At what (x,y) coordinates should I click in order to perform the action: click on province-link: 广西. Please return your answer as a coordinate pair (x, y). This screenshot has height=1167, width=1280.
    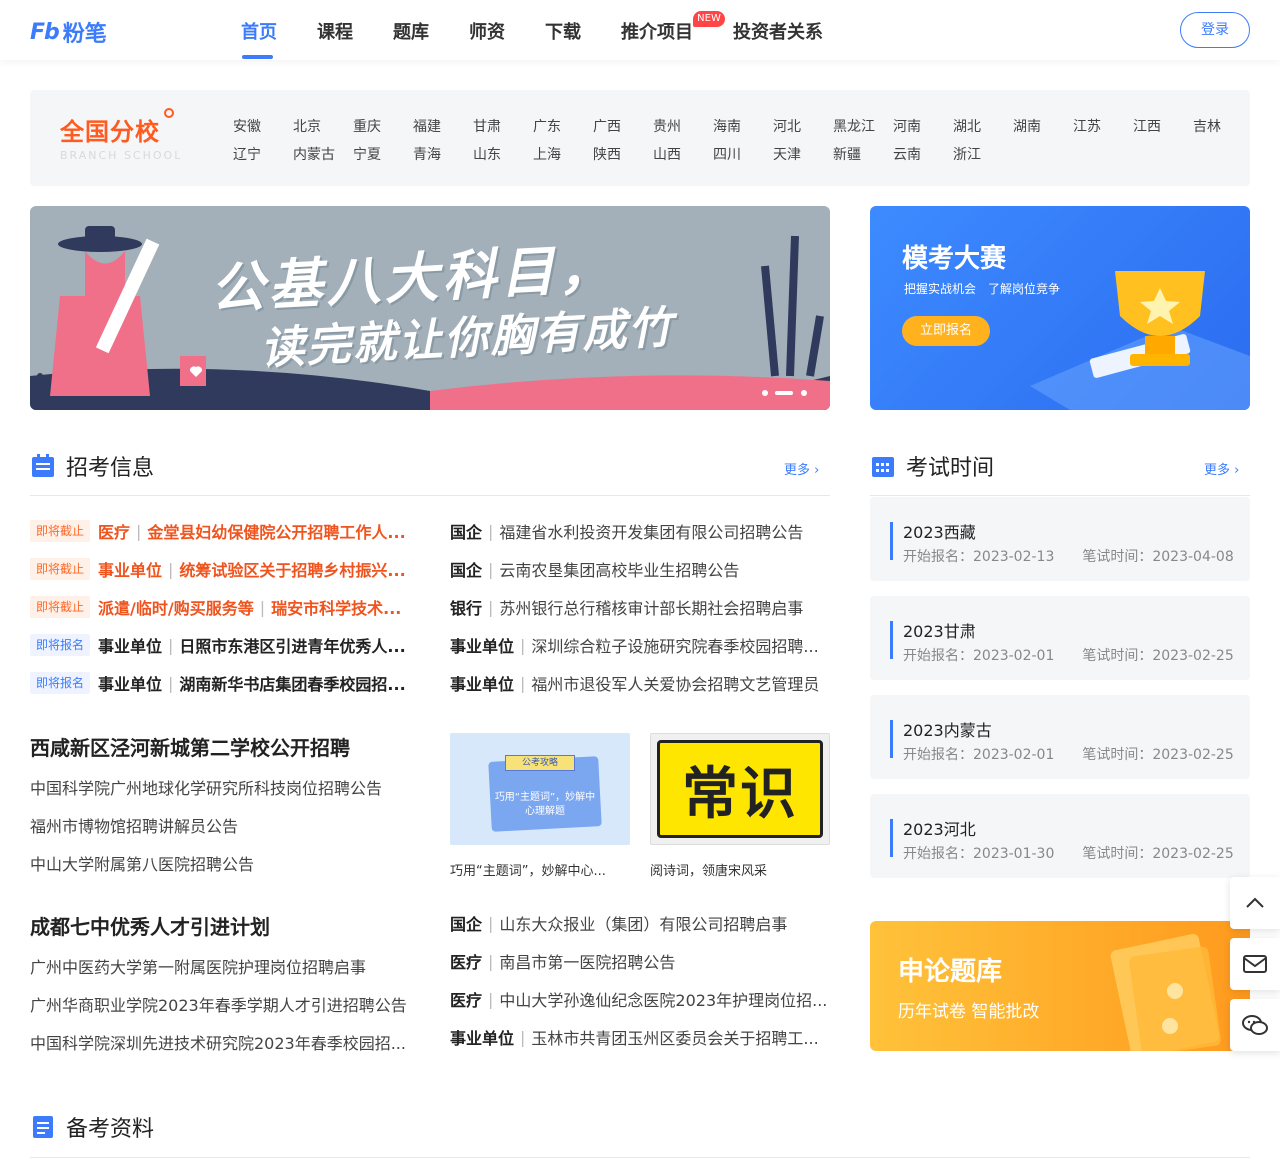
    Looking at the image, I should click on (607, 126).